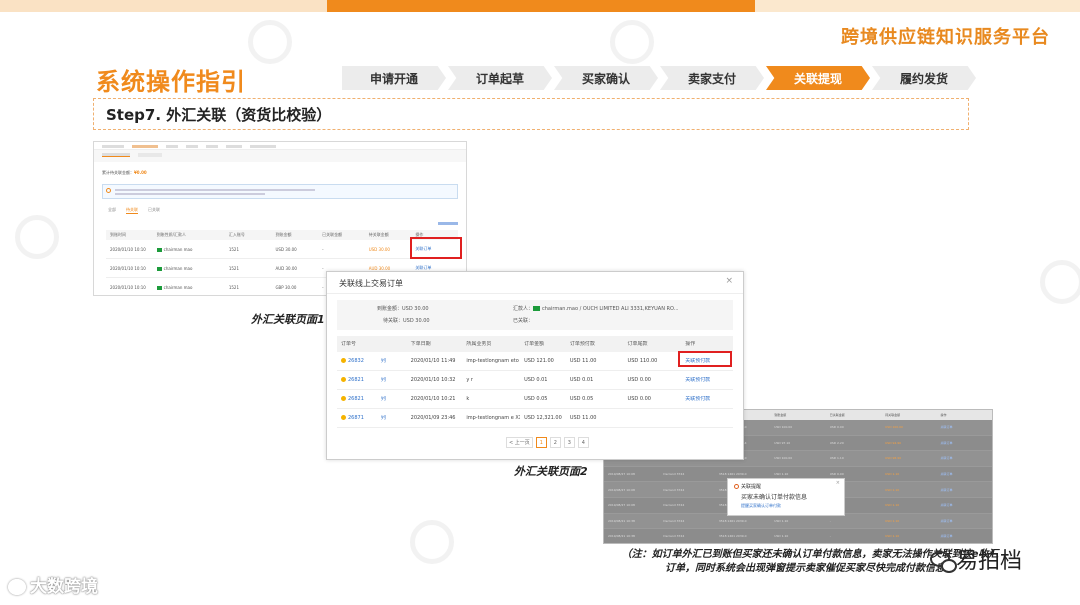 Image resolution: width=1080 pixels, height=605 pixels. I want to click on received-label: 到账金额：, so click(390, 309).